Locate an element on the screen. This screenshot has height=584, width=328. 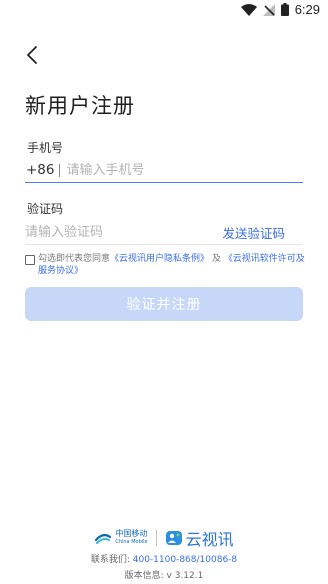
contact-info: 联系我们: 400-1100-868/10086-8 is located at coordinates (164, 558).